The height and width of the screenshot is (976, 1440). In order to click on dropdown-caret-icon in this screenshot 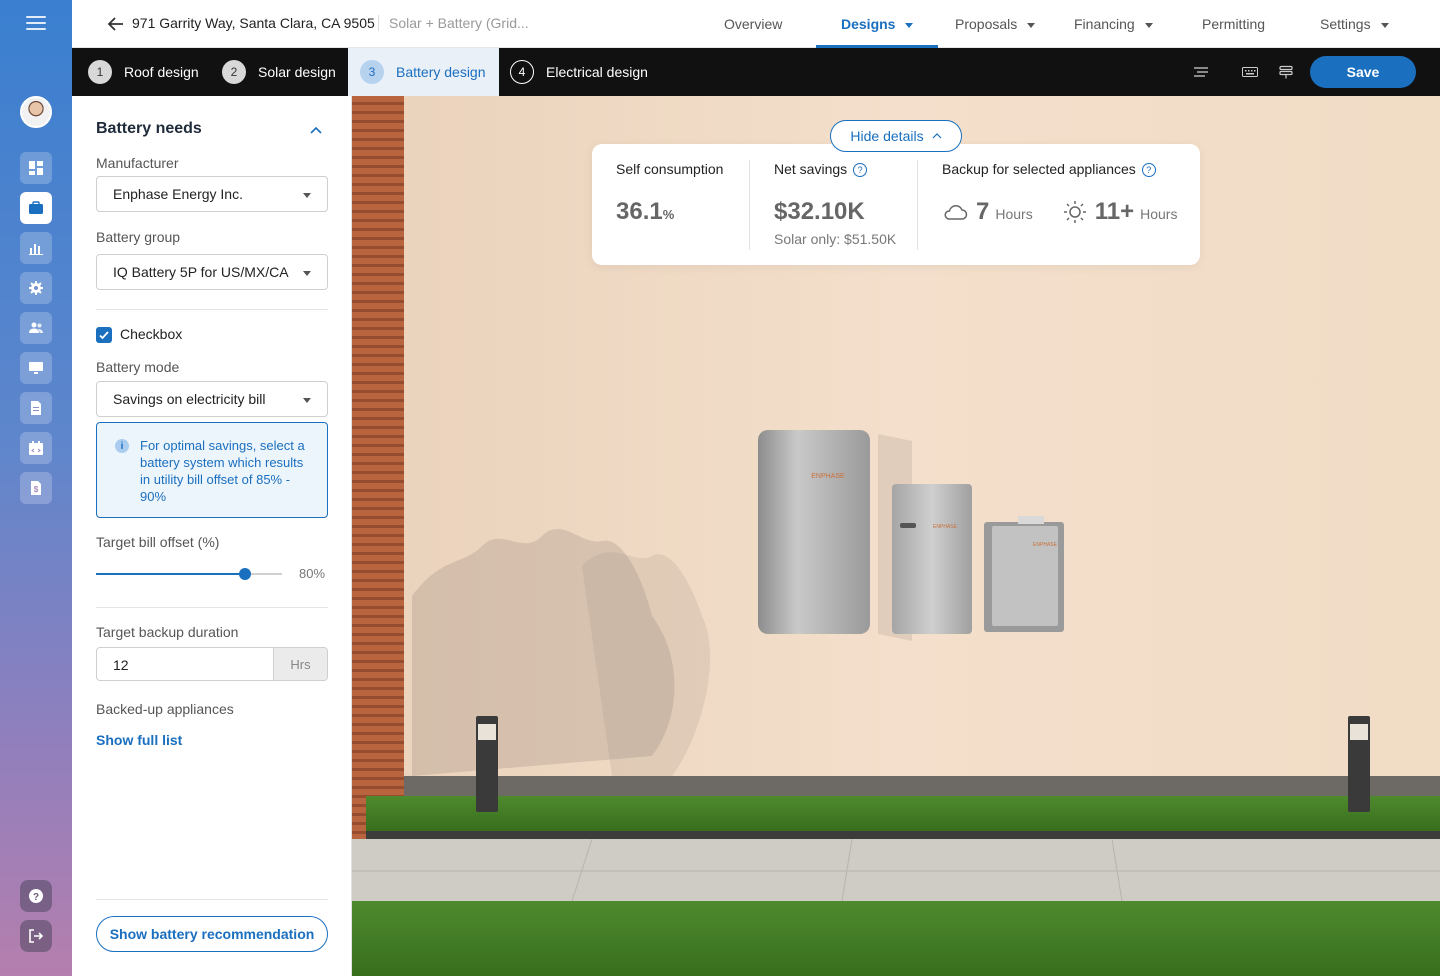, I will do `click(307, 195)`.